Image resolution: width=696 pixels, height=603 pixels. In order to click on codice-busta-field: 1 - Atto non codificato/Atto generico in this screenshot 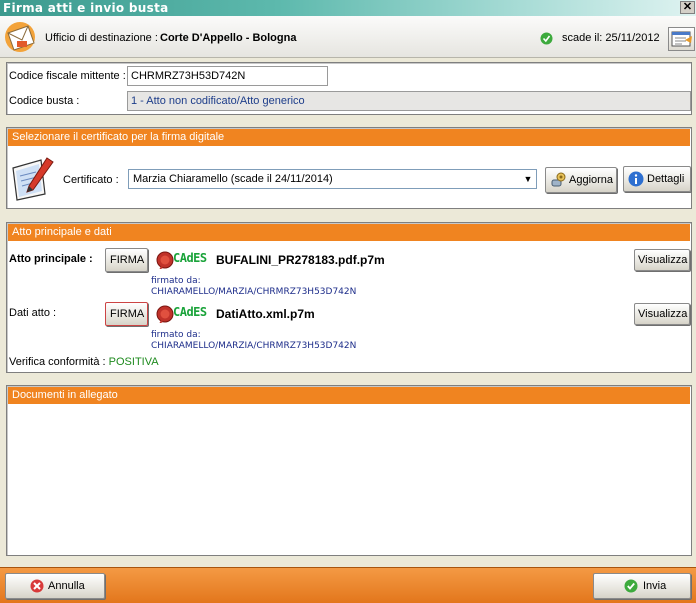, I will do `click(409, 101)`.